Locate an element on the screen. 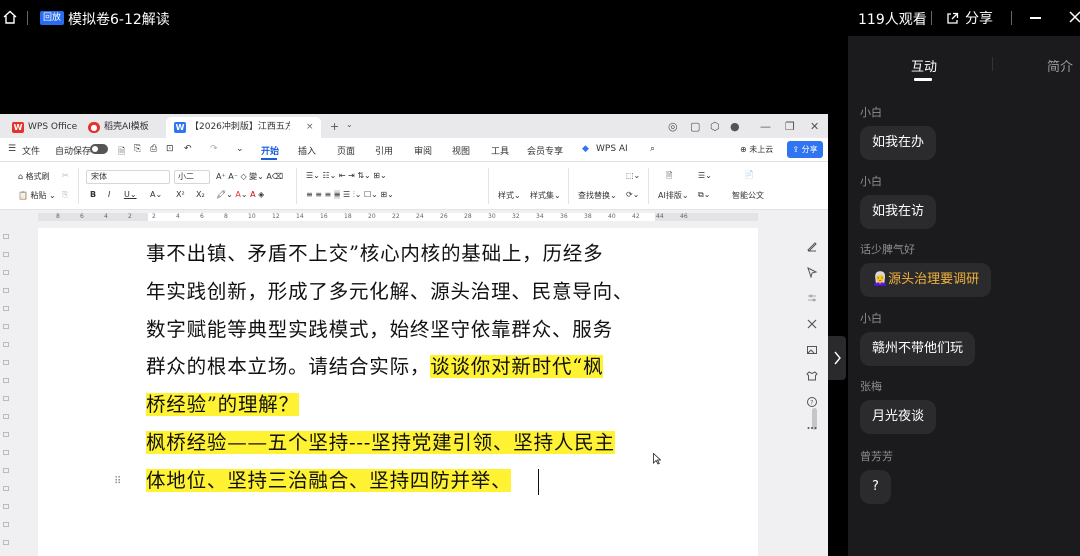 The height and width of the screenshot is (556, 1080). vertical-ruler is located at coordinates (6, 389).